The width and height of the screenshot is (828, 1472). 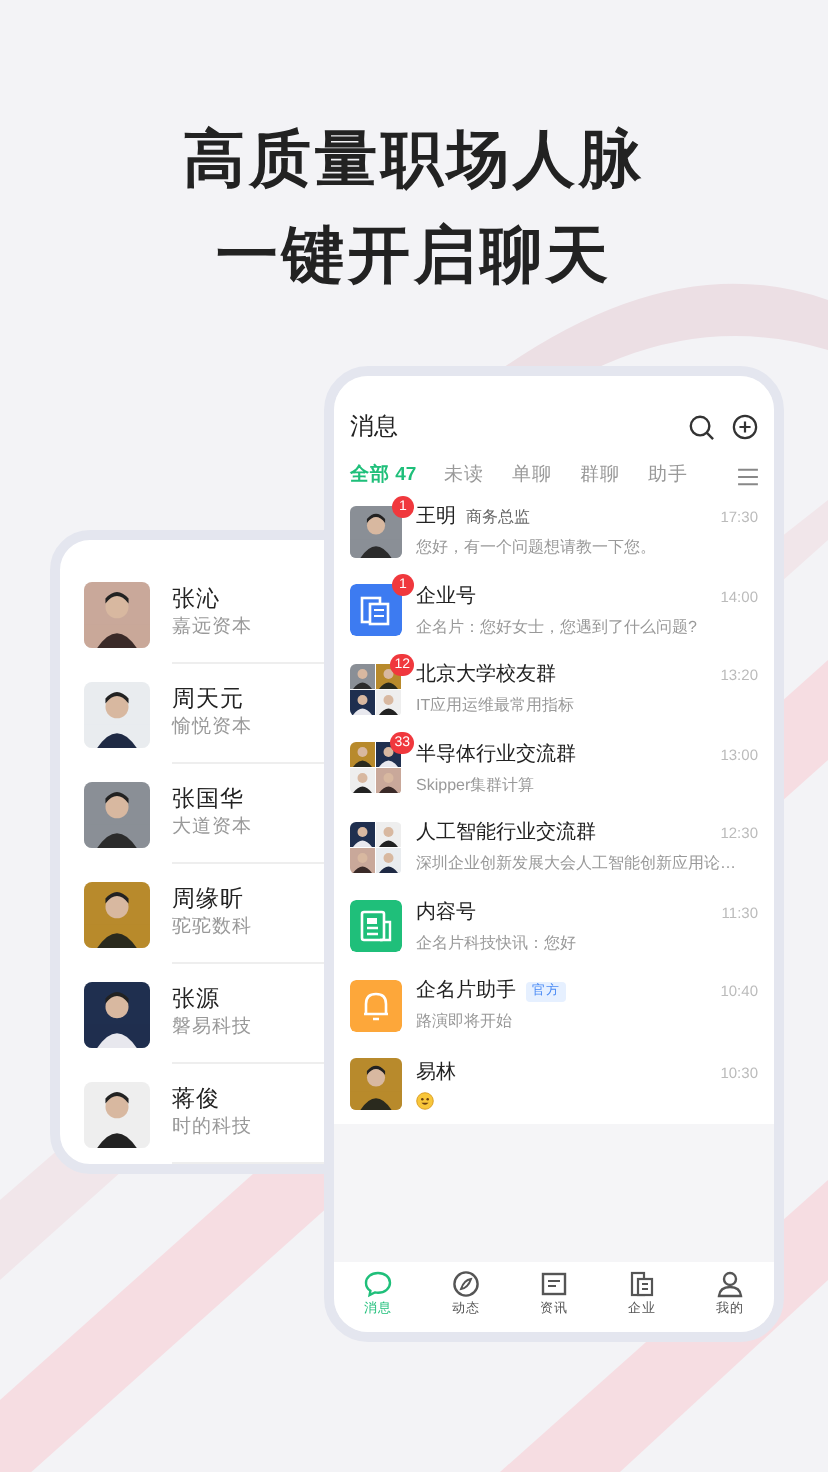 I want to click on message-preview: Skipper集群计算, so click(x=476, y=785).